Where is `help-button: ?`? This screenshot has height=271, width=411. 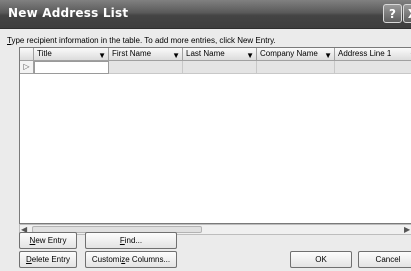 help-button: ? is located at coordinates (392, 13).